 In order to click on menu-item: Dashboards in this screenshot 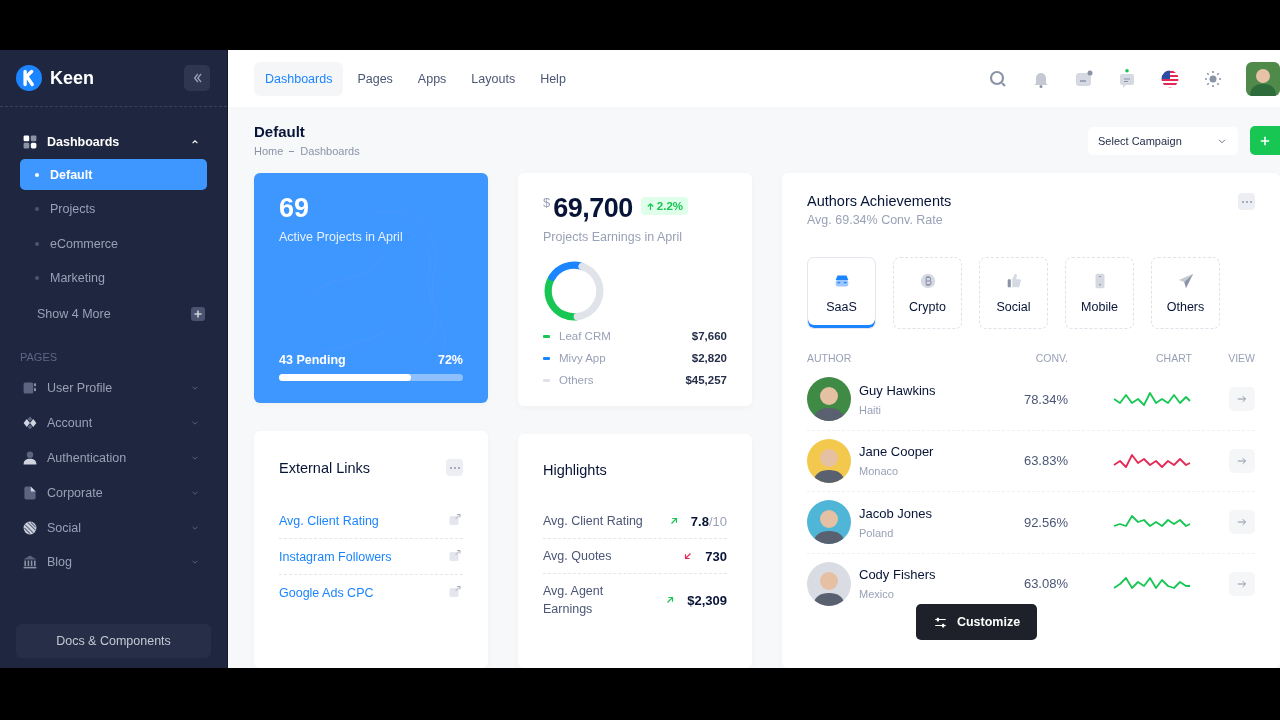, I will do `click(113, 142)`.